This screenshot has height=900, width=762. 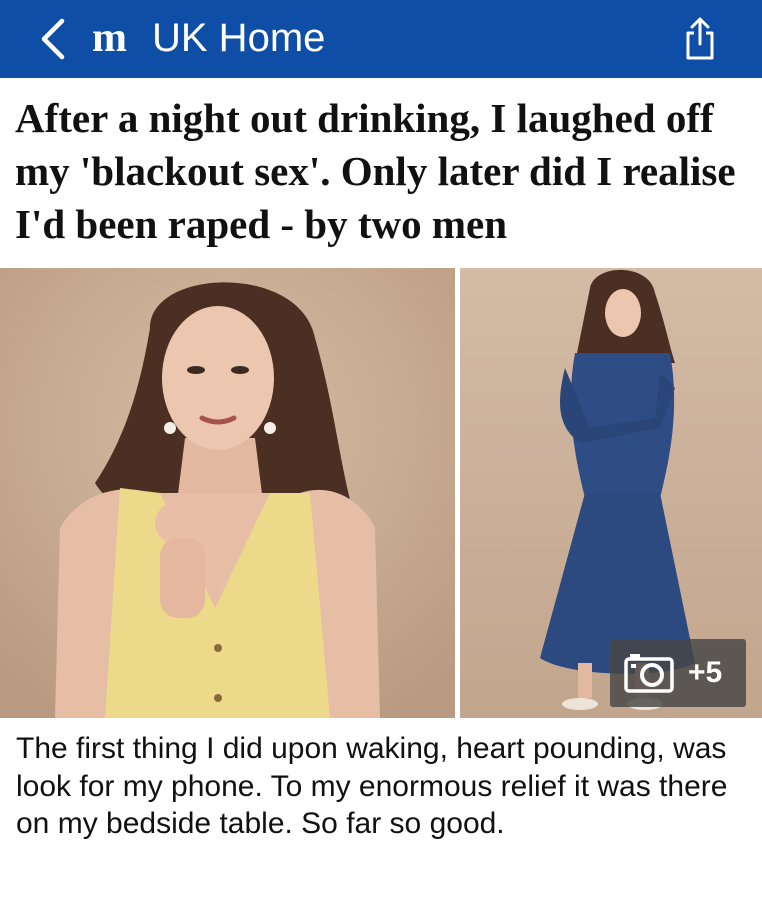 I want to click on share-icon, so click(x=700, y=38).